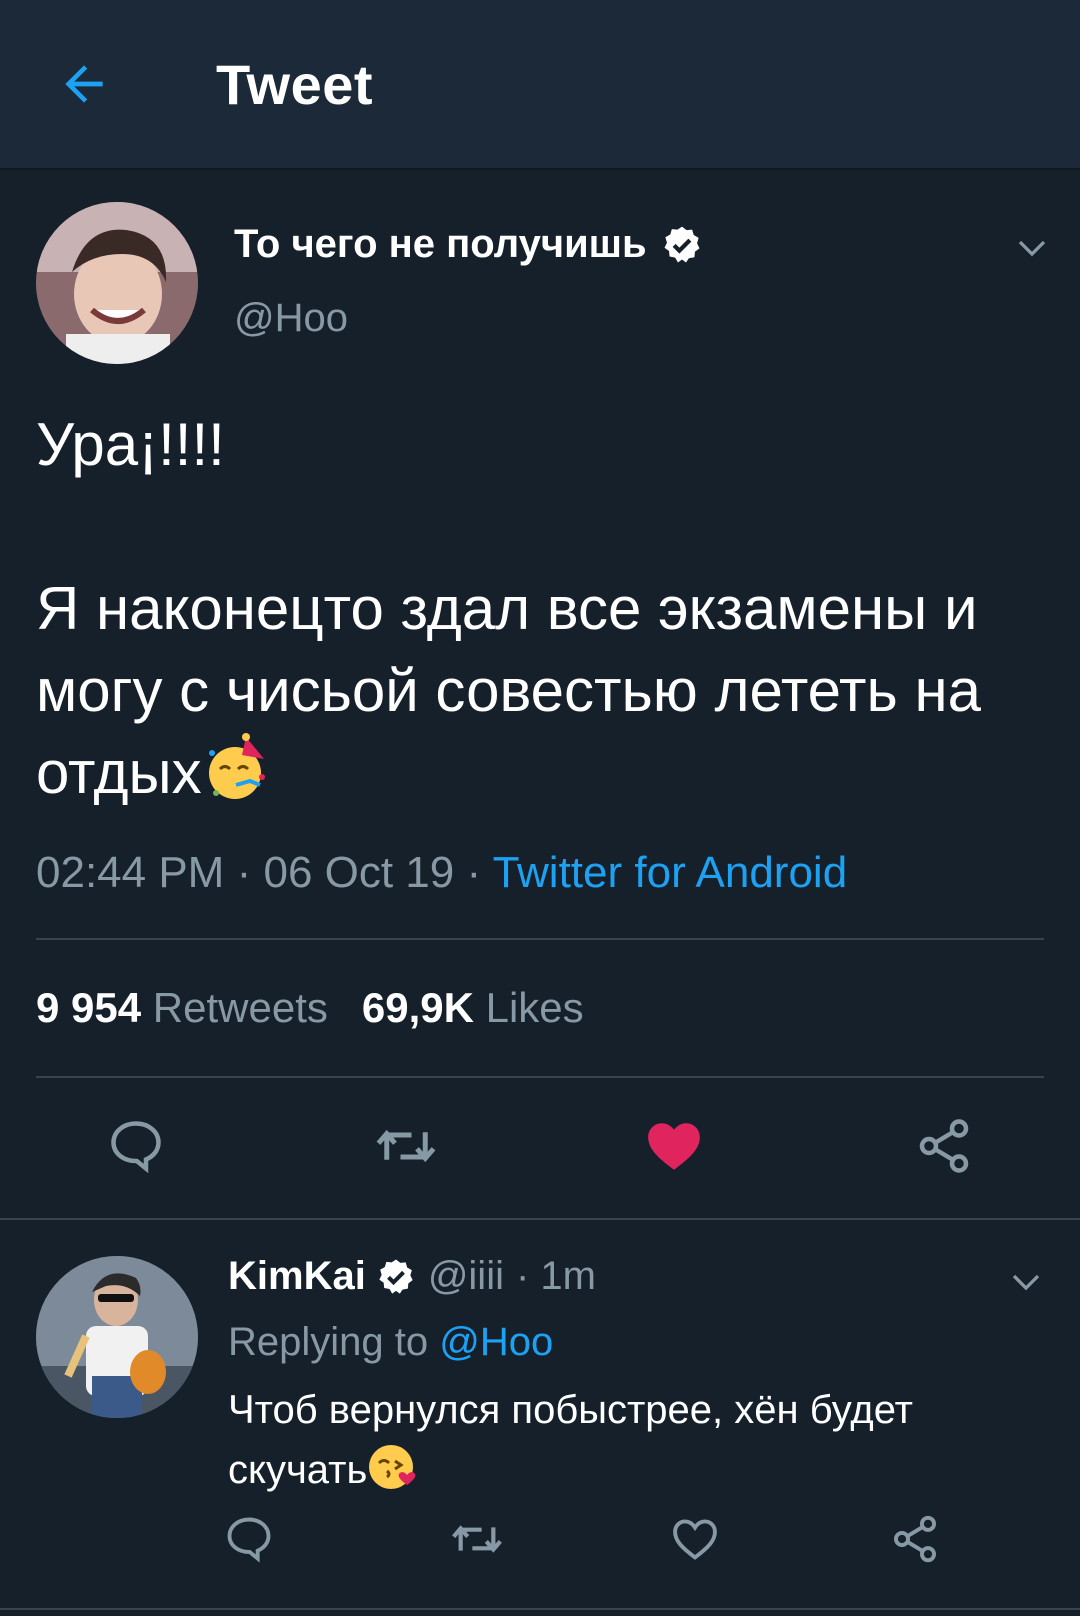 Image resolution: width=1080 pixels, height=1616 pixels. I want to click on reply-header: KimKai @iiii · 1m, so click(412, 1276).